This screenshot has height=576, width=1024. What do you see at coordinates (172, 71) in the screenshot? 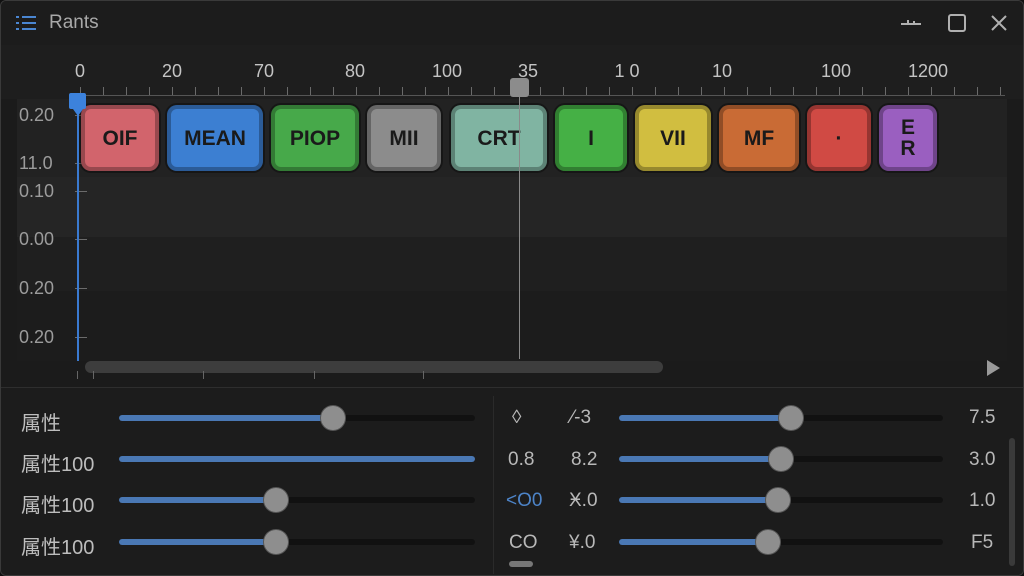
I see `ruler-label: 20` at bounding box center [172, 71].